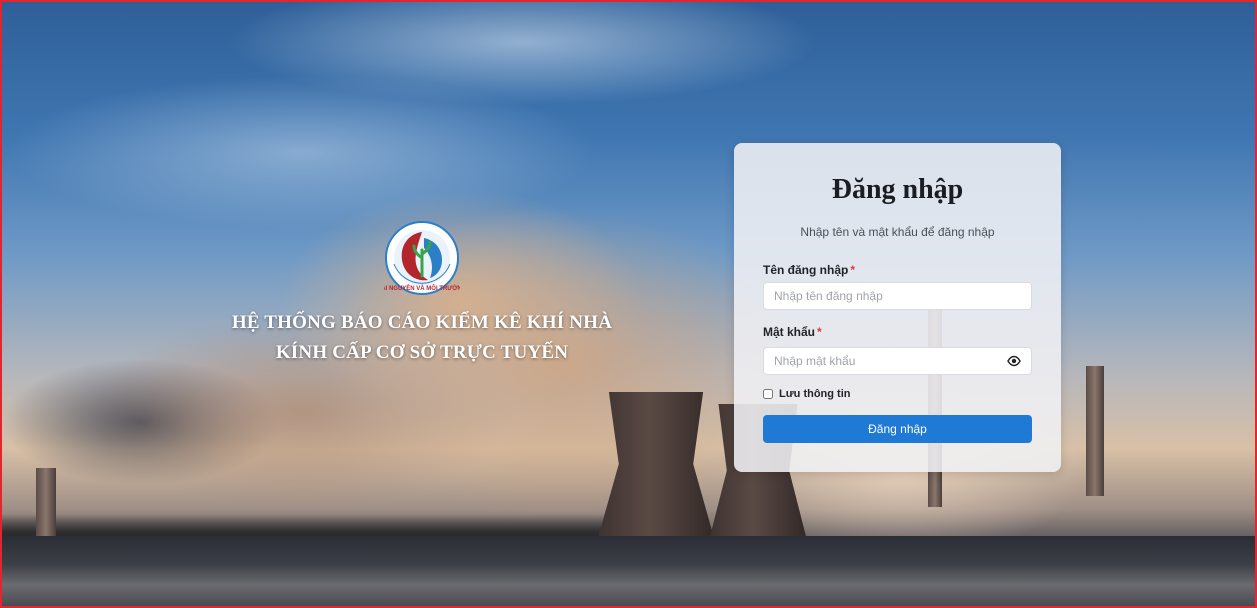 The height and width of the screenshot is (608, 1257). What do you see at coordinates (422, 352) in the screenshot?
I see `system-title-line-2: KÍNH CẤP CƠ SỞ TRỰC TUYẾN` at bounding box center [422, 352].